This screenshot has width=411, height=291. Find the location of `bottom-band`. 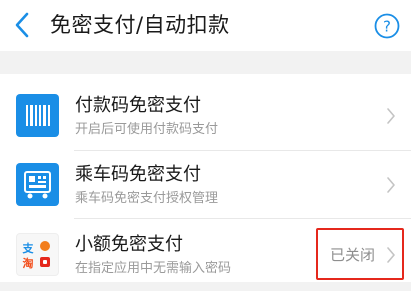

bottom-band is located at coordinates (205, 285).